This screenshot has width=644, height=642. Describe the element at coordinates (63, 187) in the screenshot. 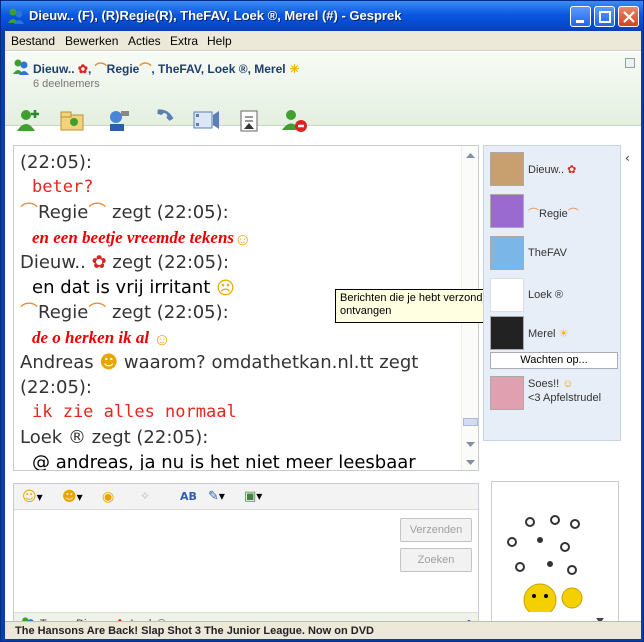

I see `message-text: beter?` at that location.